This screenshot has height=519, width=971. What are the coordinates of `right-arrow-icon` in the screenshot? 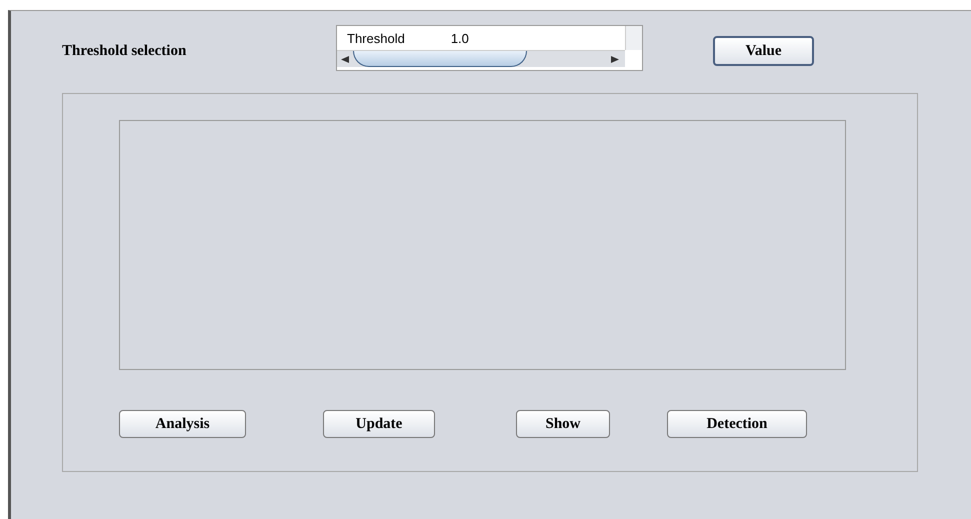 It's located at (615, 59).